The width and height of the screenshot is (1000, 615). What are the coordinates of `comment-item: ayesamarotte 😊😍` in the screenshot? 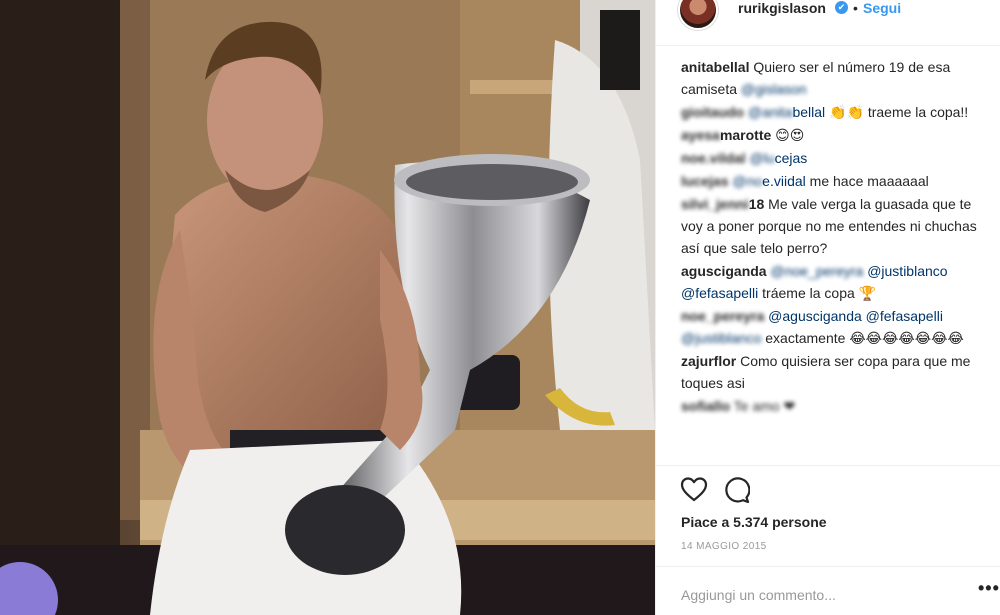 It's located at (831, 135).